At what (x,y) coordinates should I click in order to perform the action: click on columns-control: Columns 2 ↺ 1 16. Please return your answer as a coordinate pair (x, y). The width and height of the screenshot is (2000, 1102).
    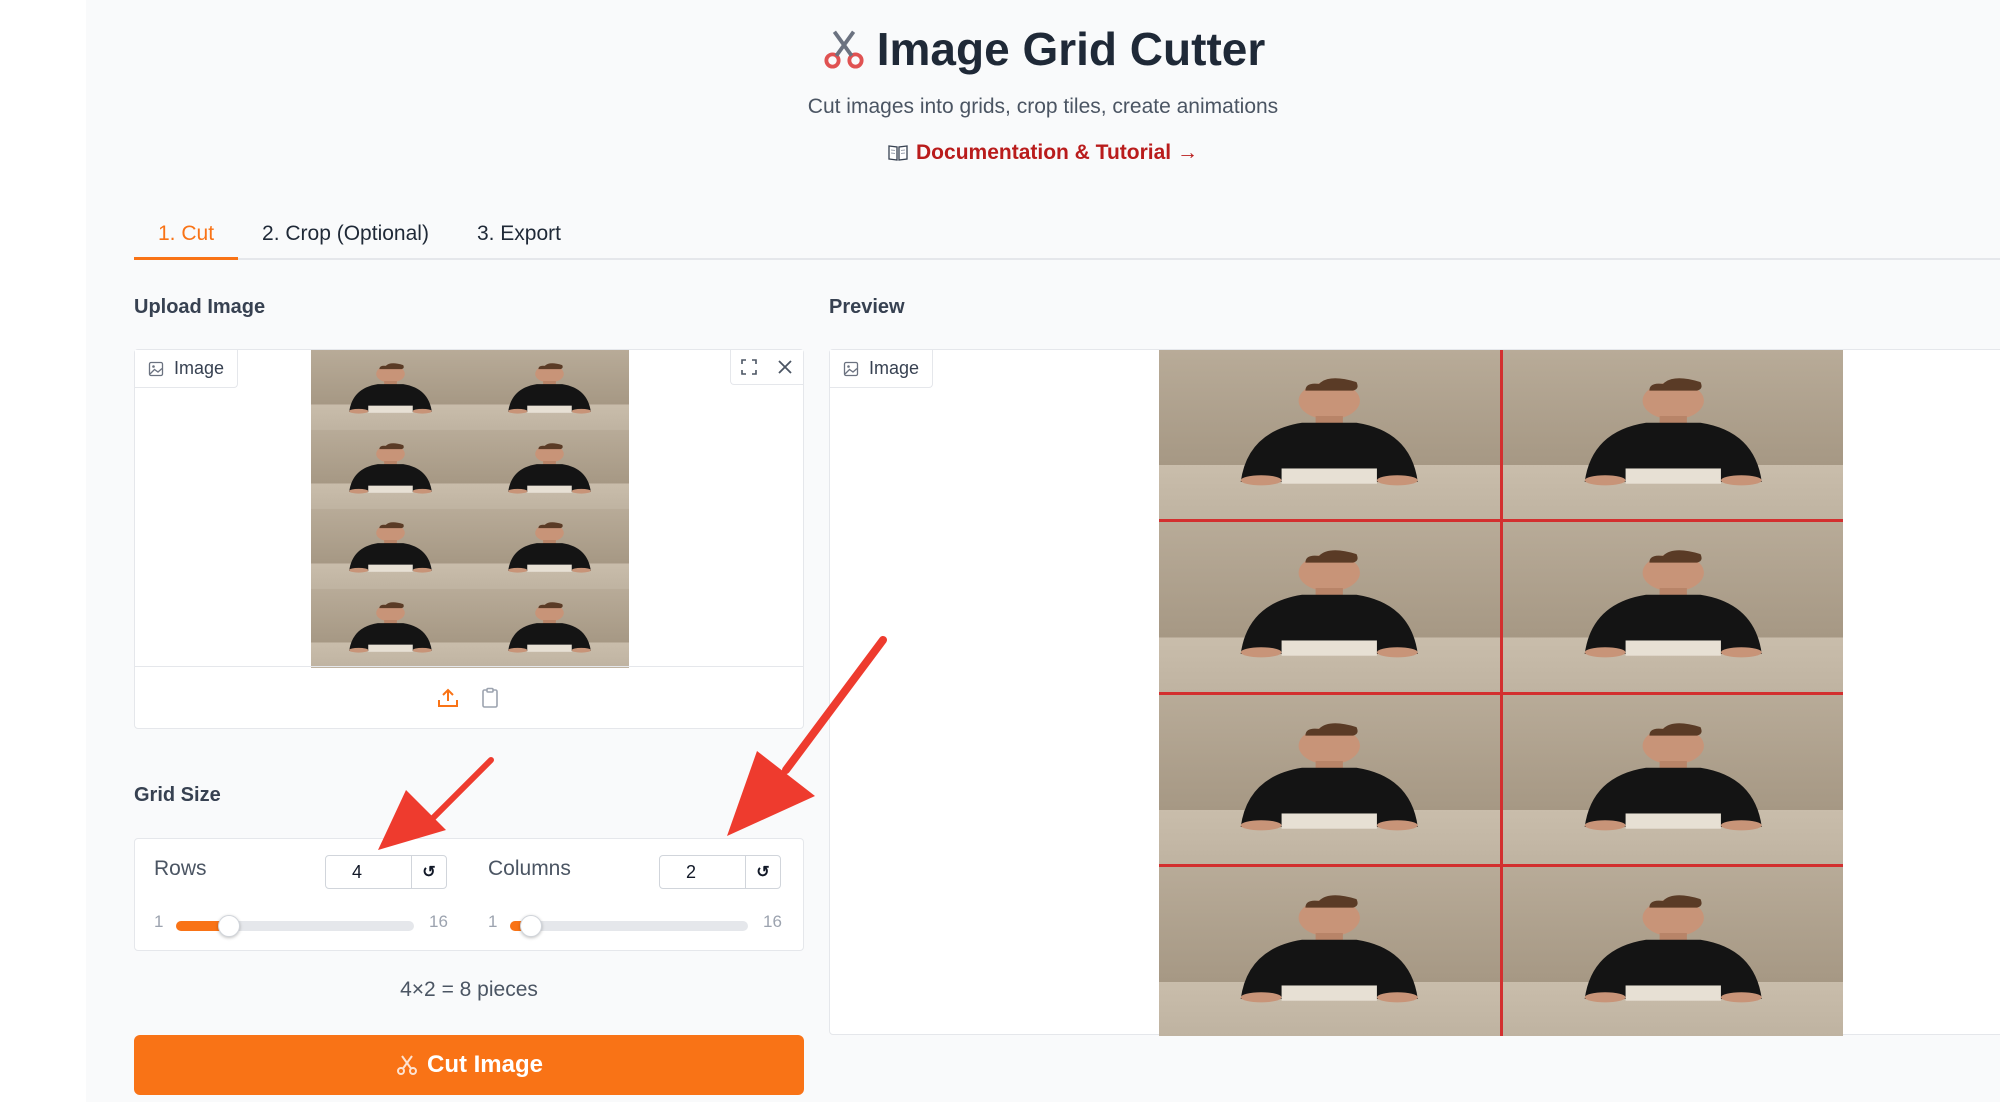
    Looking at the image, I should click on (641, 894).